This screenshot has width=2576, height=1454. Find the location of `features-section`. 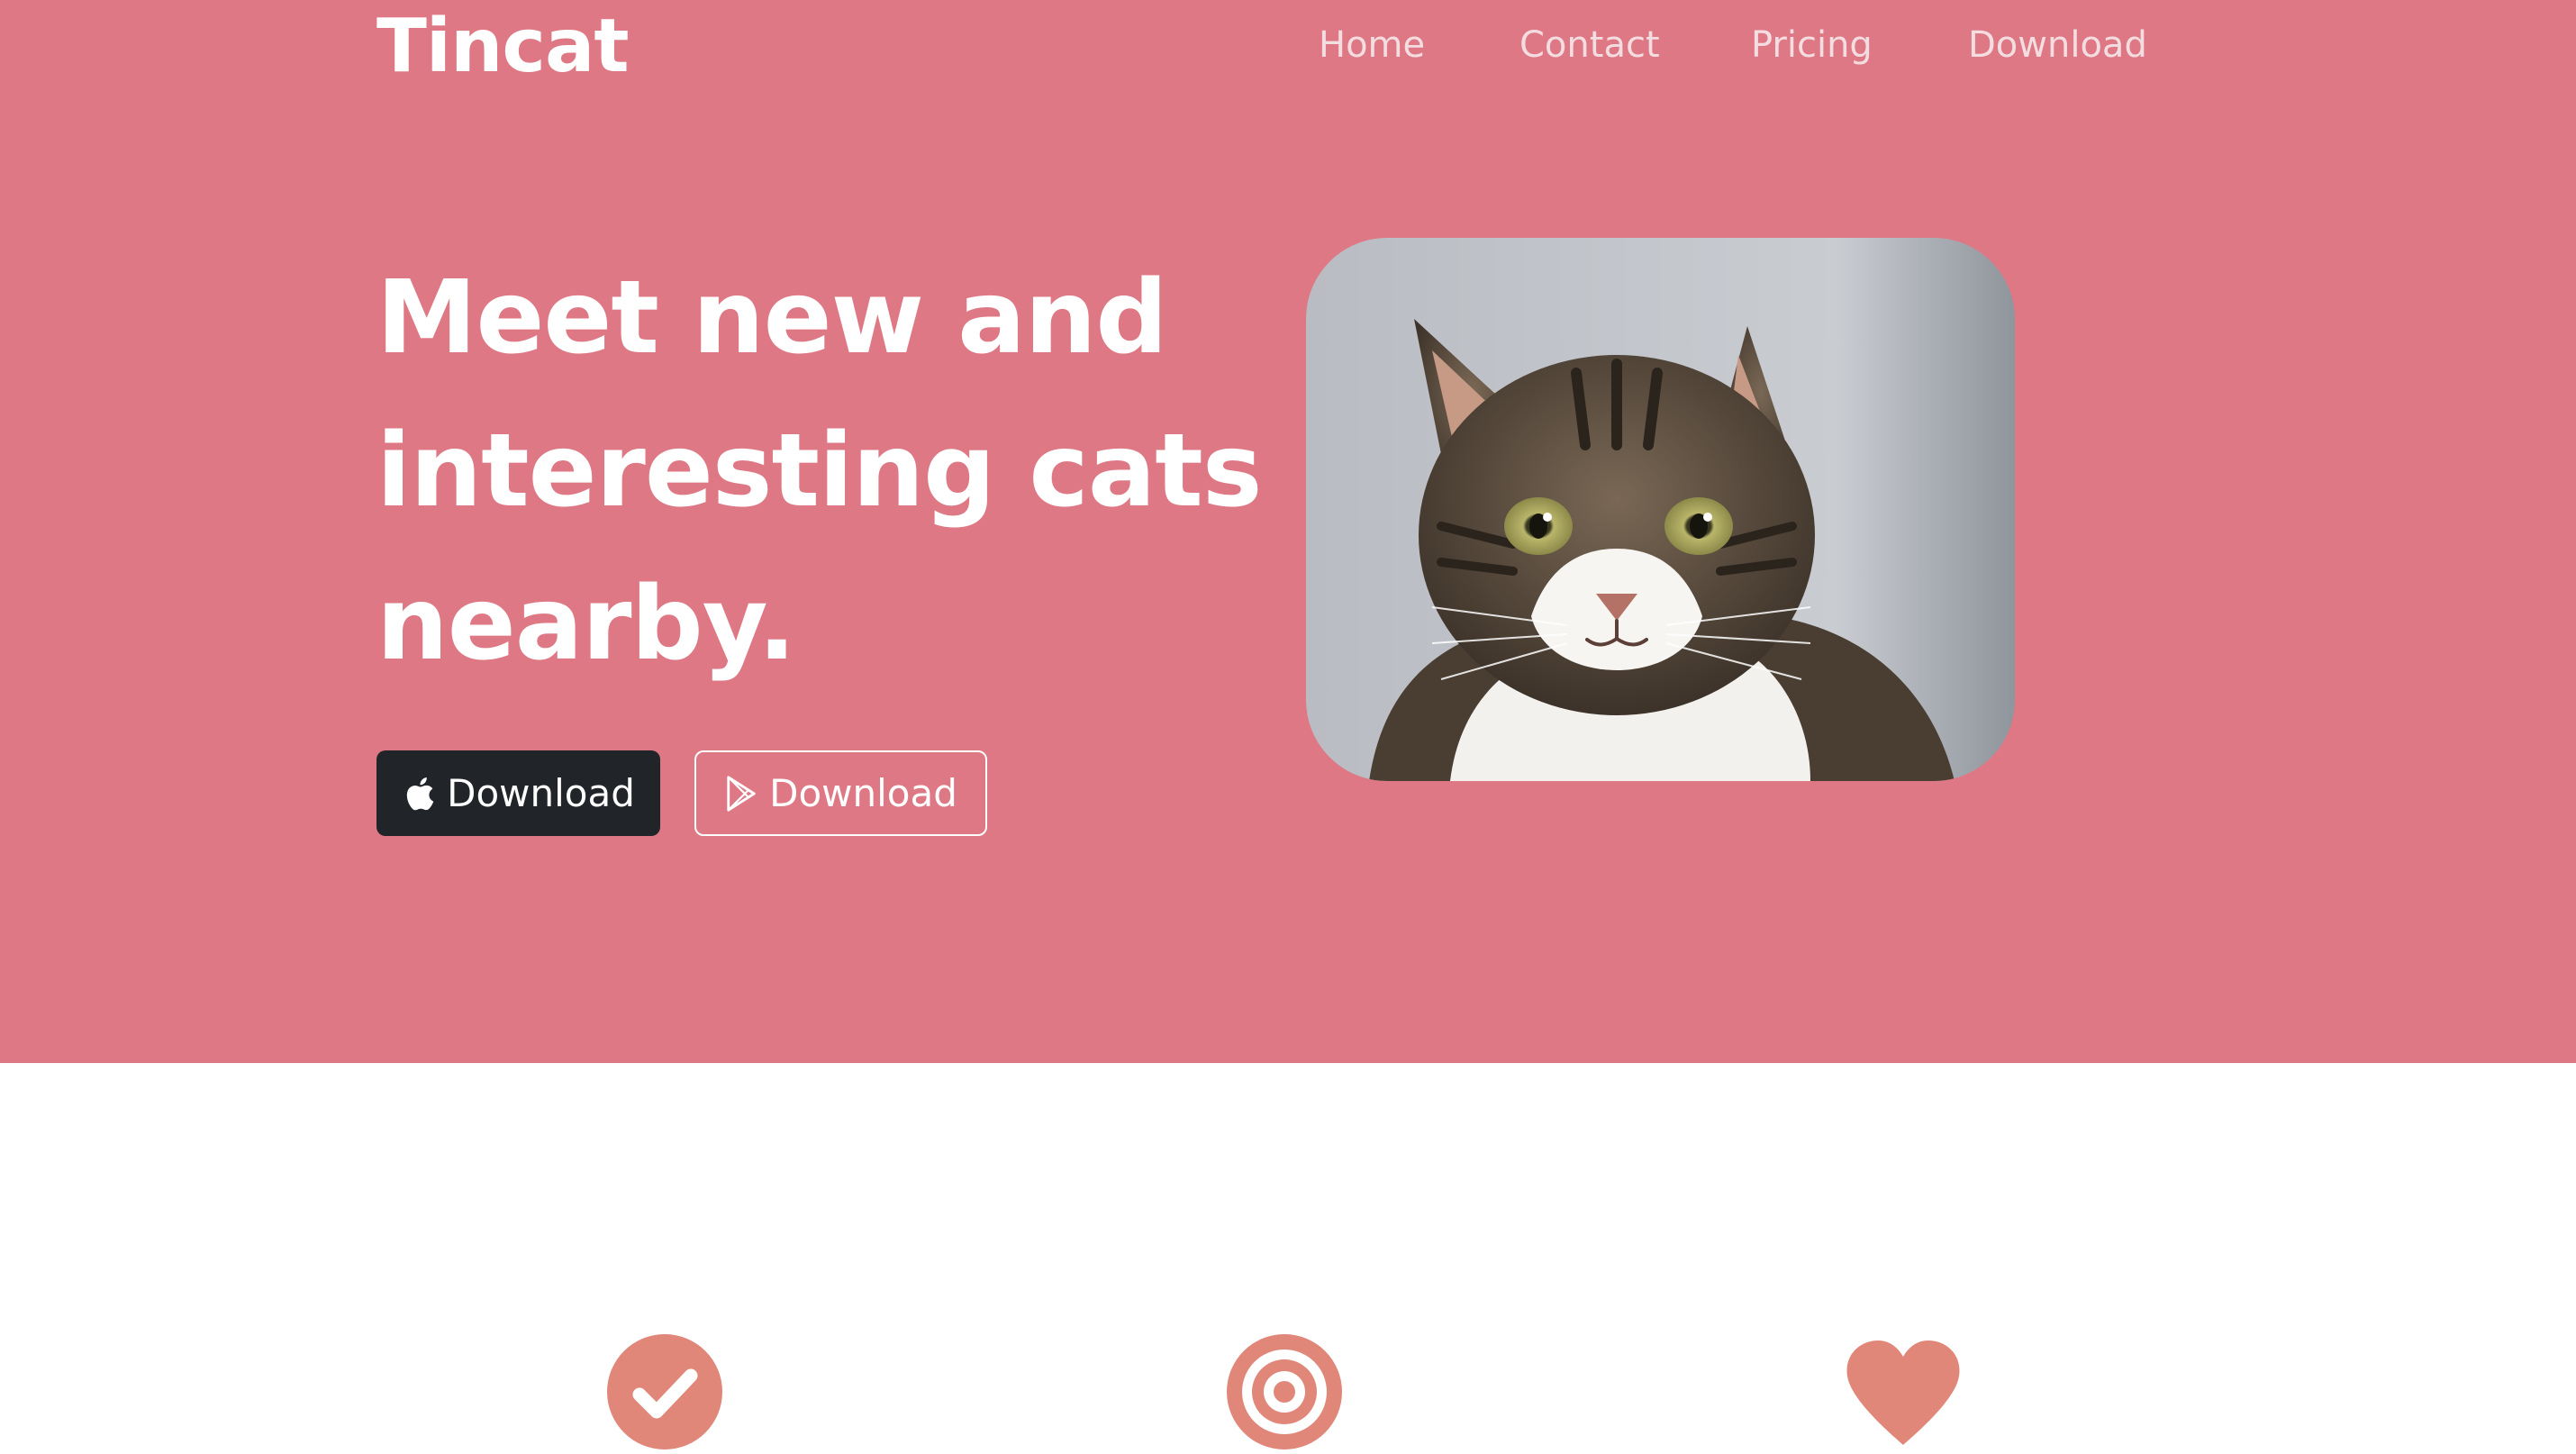

features-section is located at coordinates (1288, 1391).